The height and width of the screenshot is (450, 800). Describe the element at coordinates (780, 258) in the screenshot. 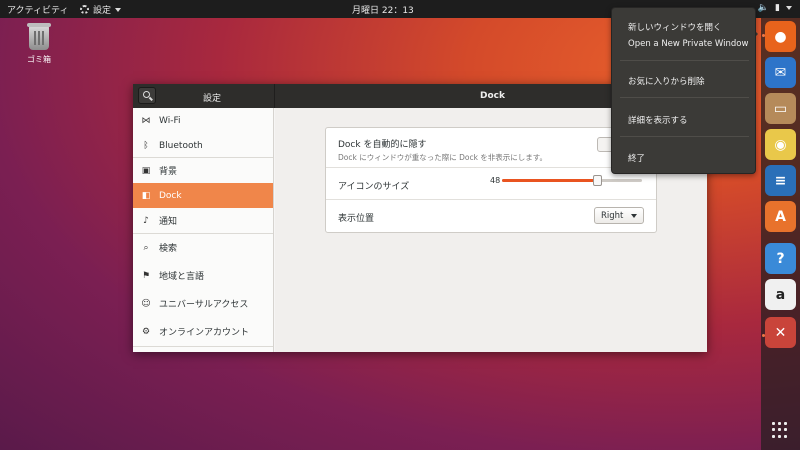

I see `help-icon: ?` at that location.